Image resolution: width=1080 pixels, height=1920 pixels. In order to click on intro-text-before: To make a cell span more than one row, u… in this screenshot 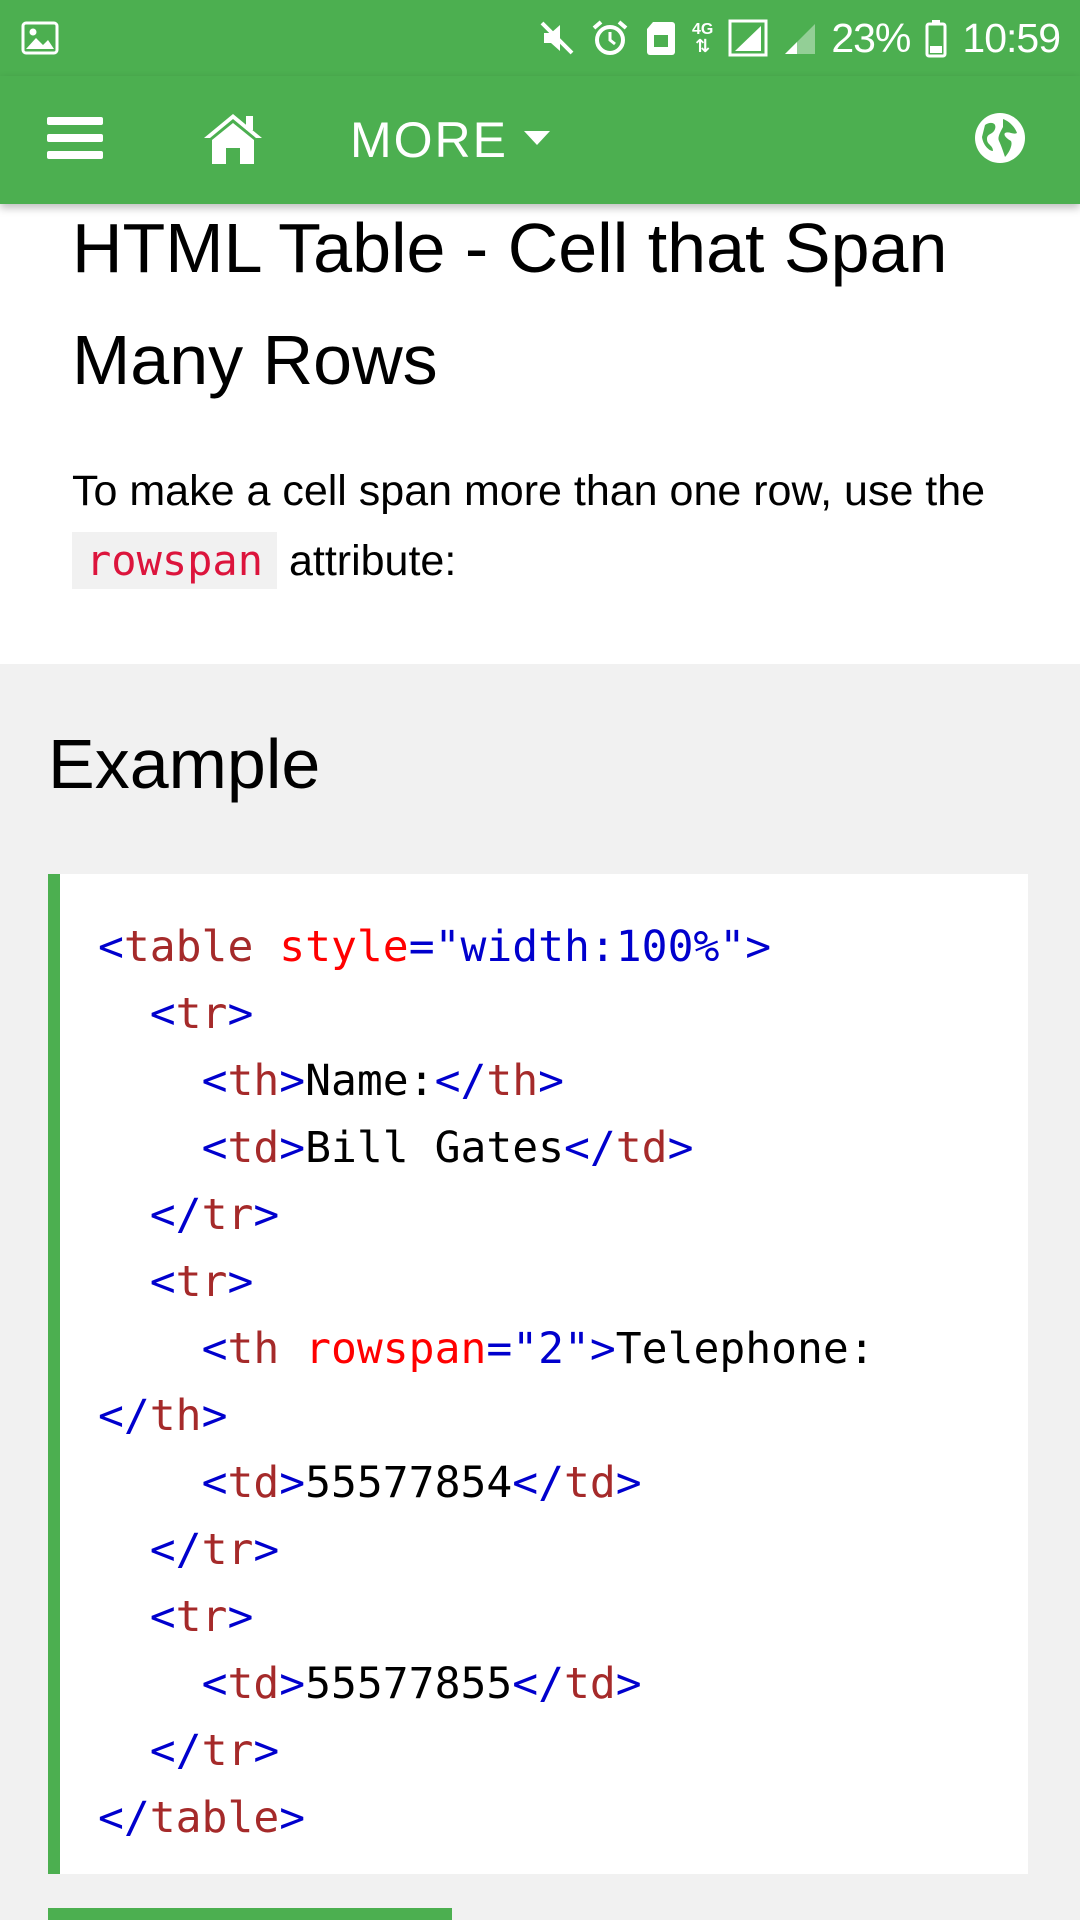, I will do `click(529, 491)`.